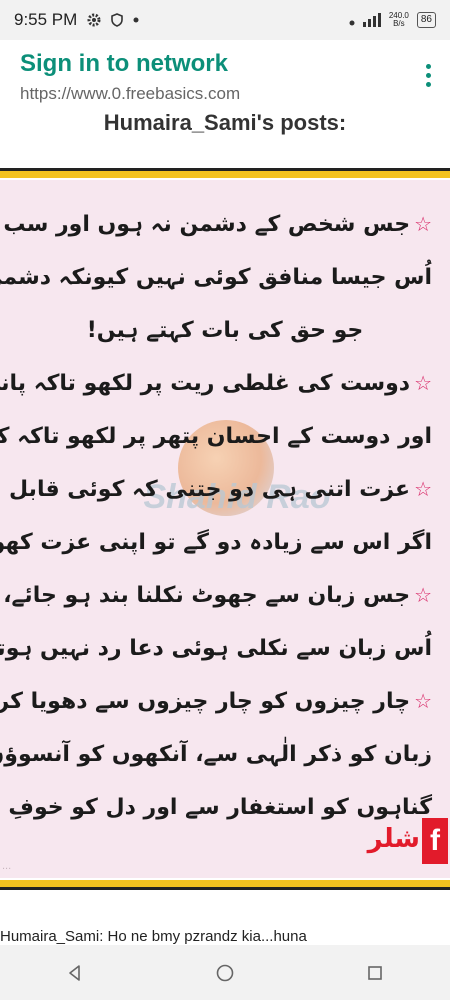 The height and width of the screenshot is (1000, 450). I want to click on quote-line-text: اُس زبان سے نکلی ہوئی دعا رد نہیں ہوتی, so click(216, 648).